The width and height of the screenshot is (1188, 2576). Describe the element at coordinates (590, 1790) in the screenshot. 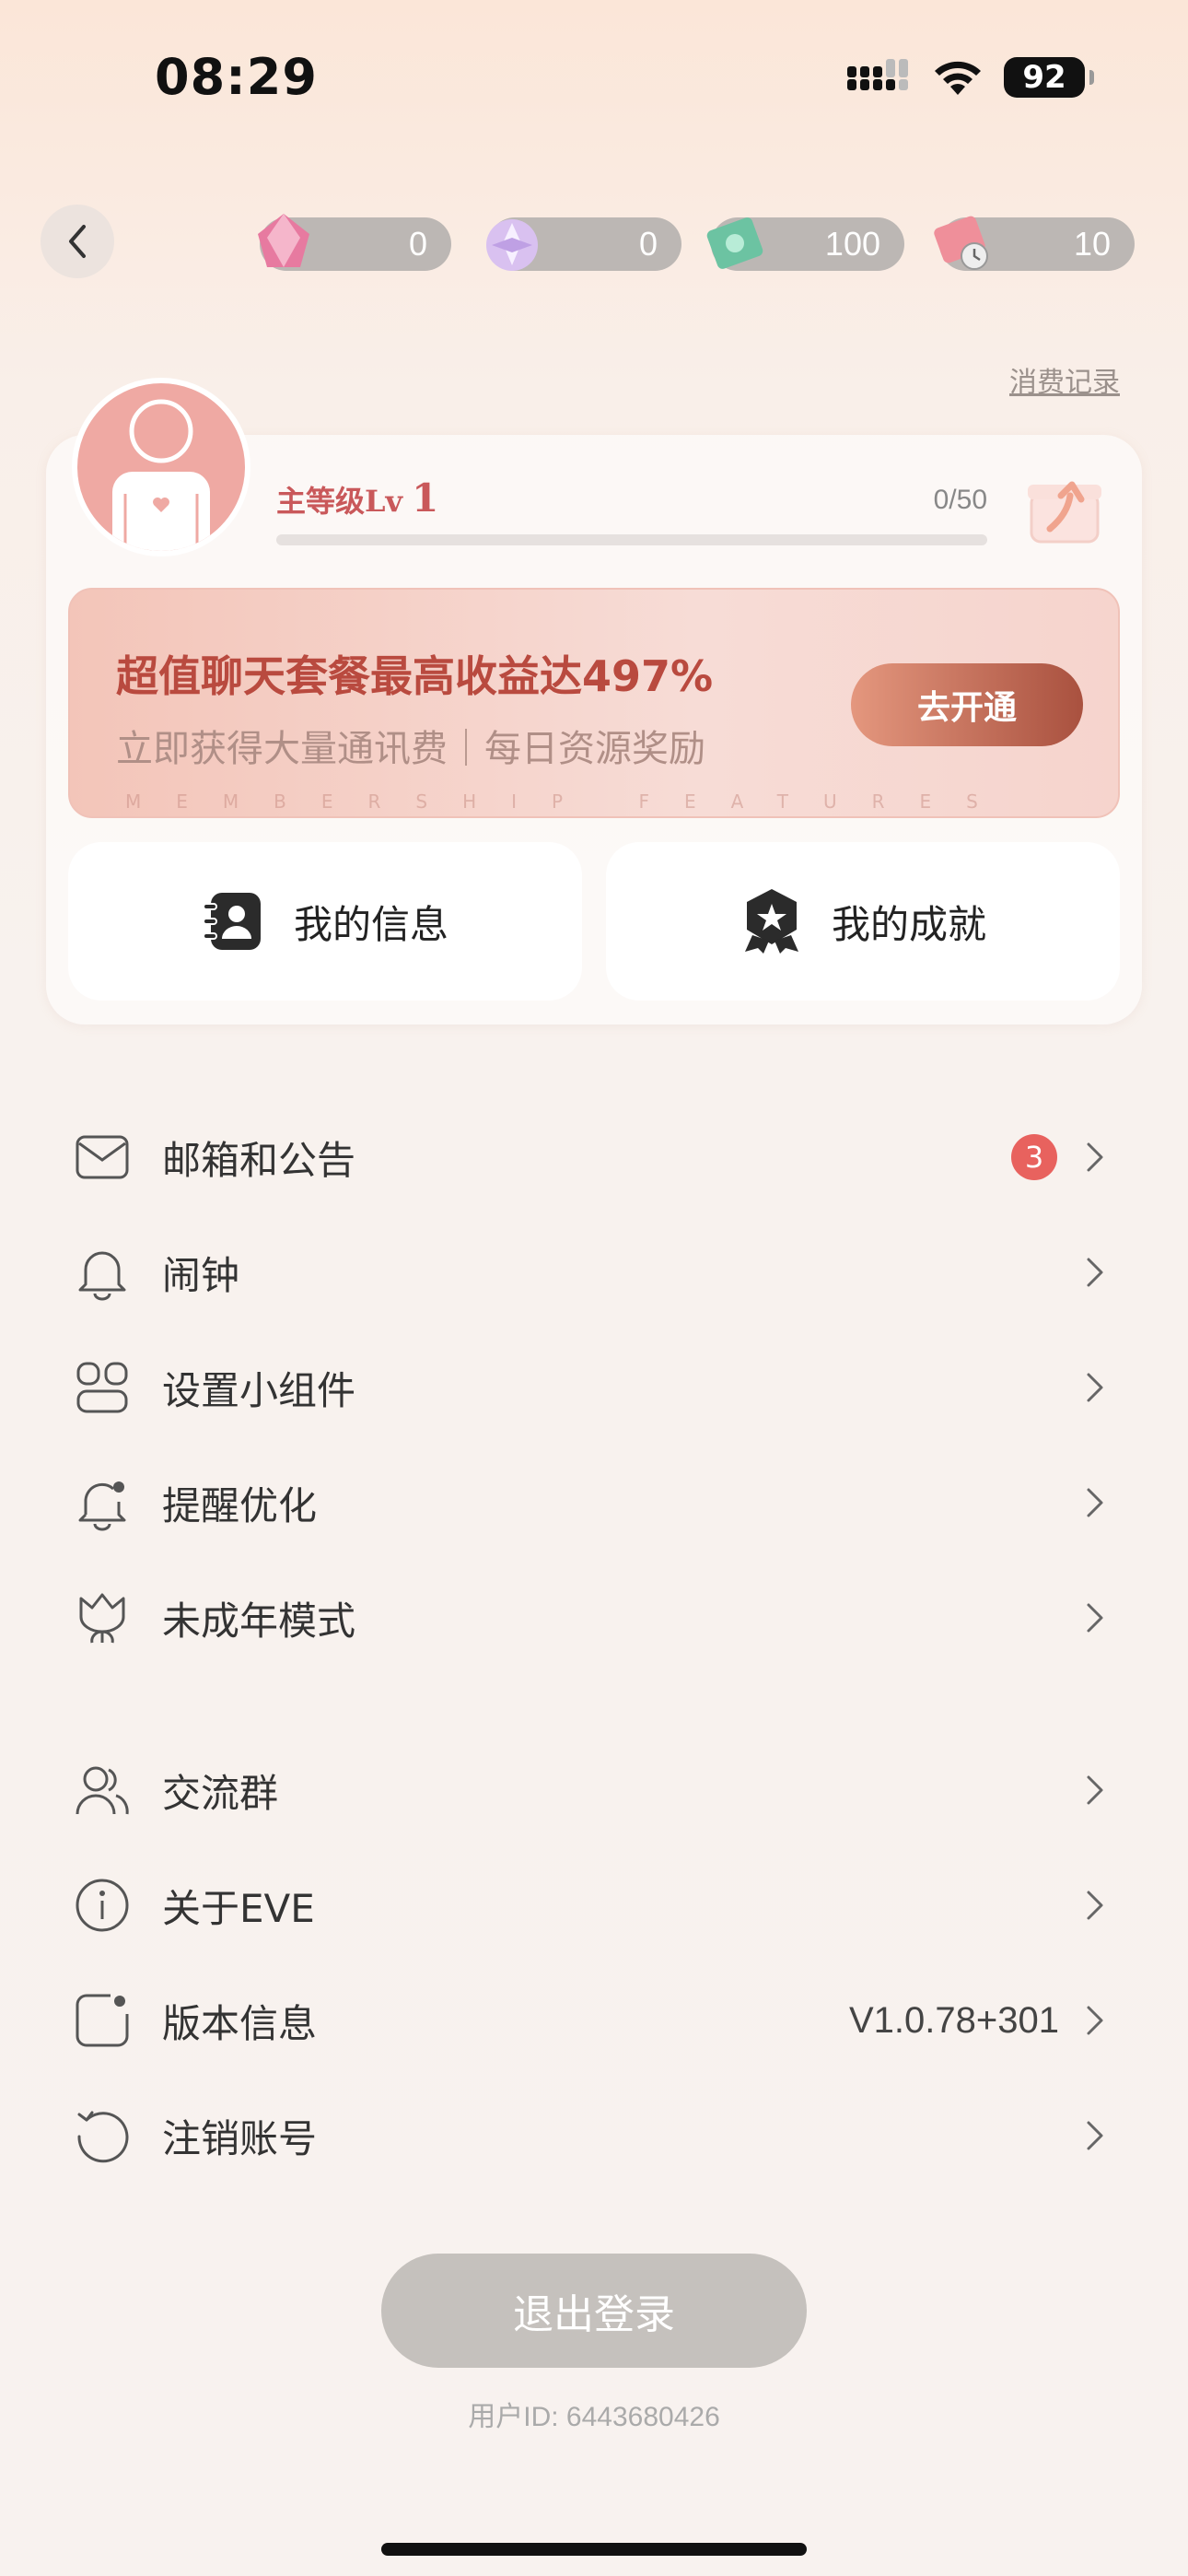

I see `menu-item-community-group: 交流群` at that location.